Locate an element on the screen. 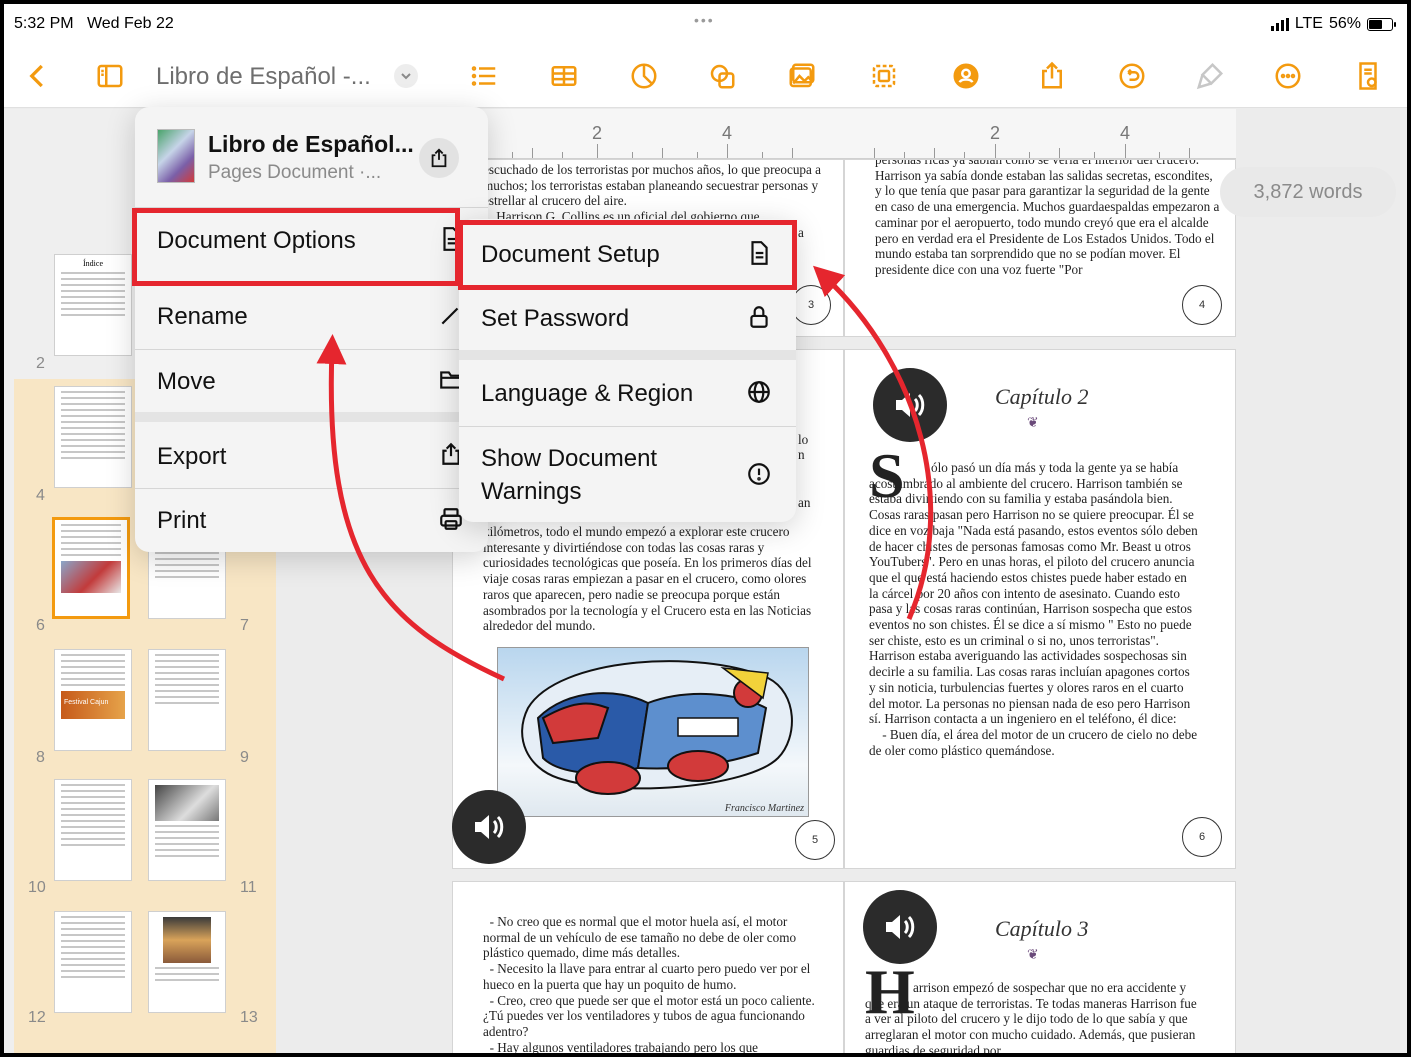 The image size is (1411, 1057). page-number-circle: 3 is located at coordinates (811, 305).